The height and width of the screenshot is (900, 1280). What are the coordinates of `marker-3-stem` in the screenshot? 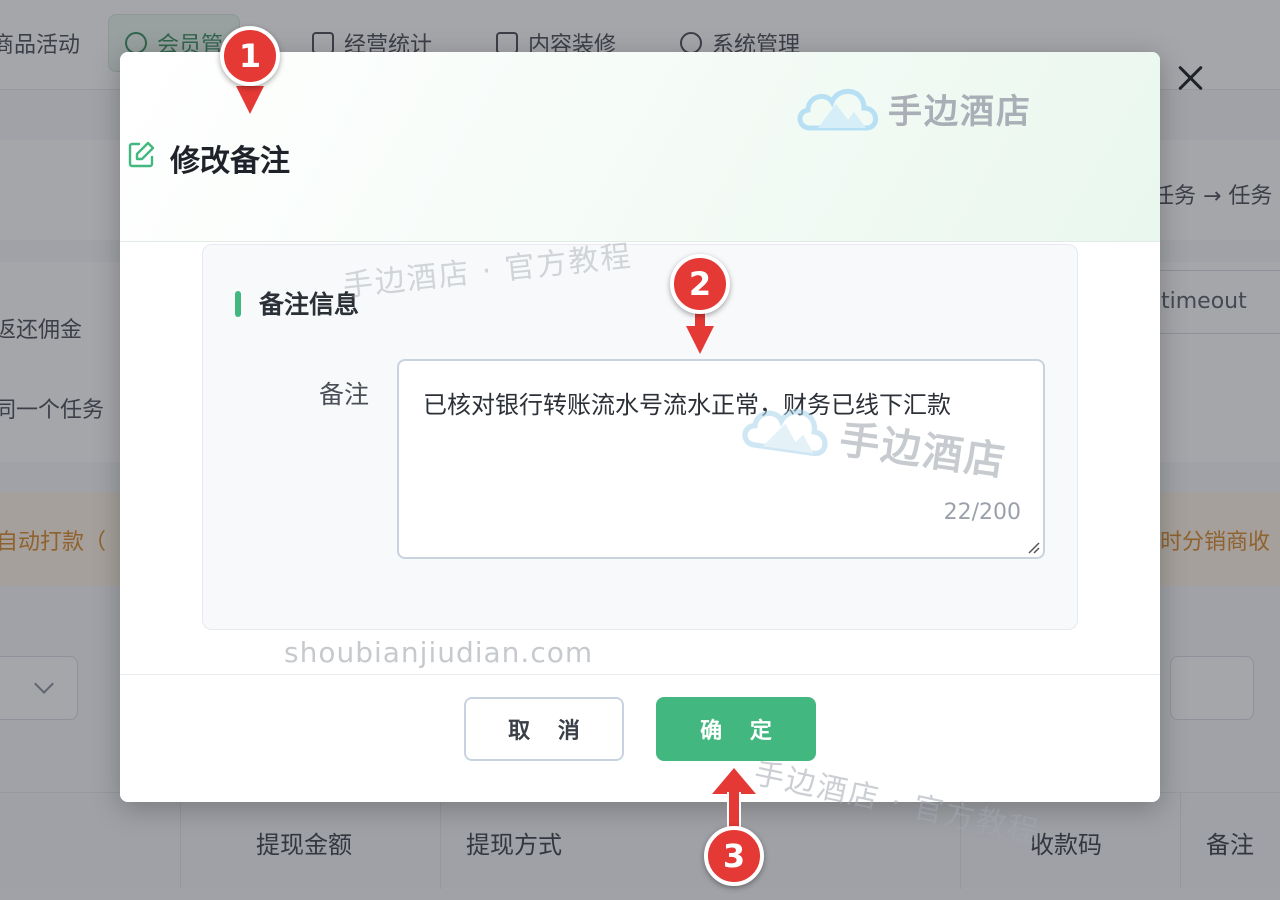 It's located at (734, 811).